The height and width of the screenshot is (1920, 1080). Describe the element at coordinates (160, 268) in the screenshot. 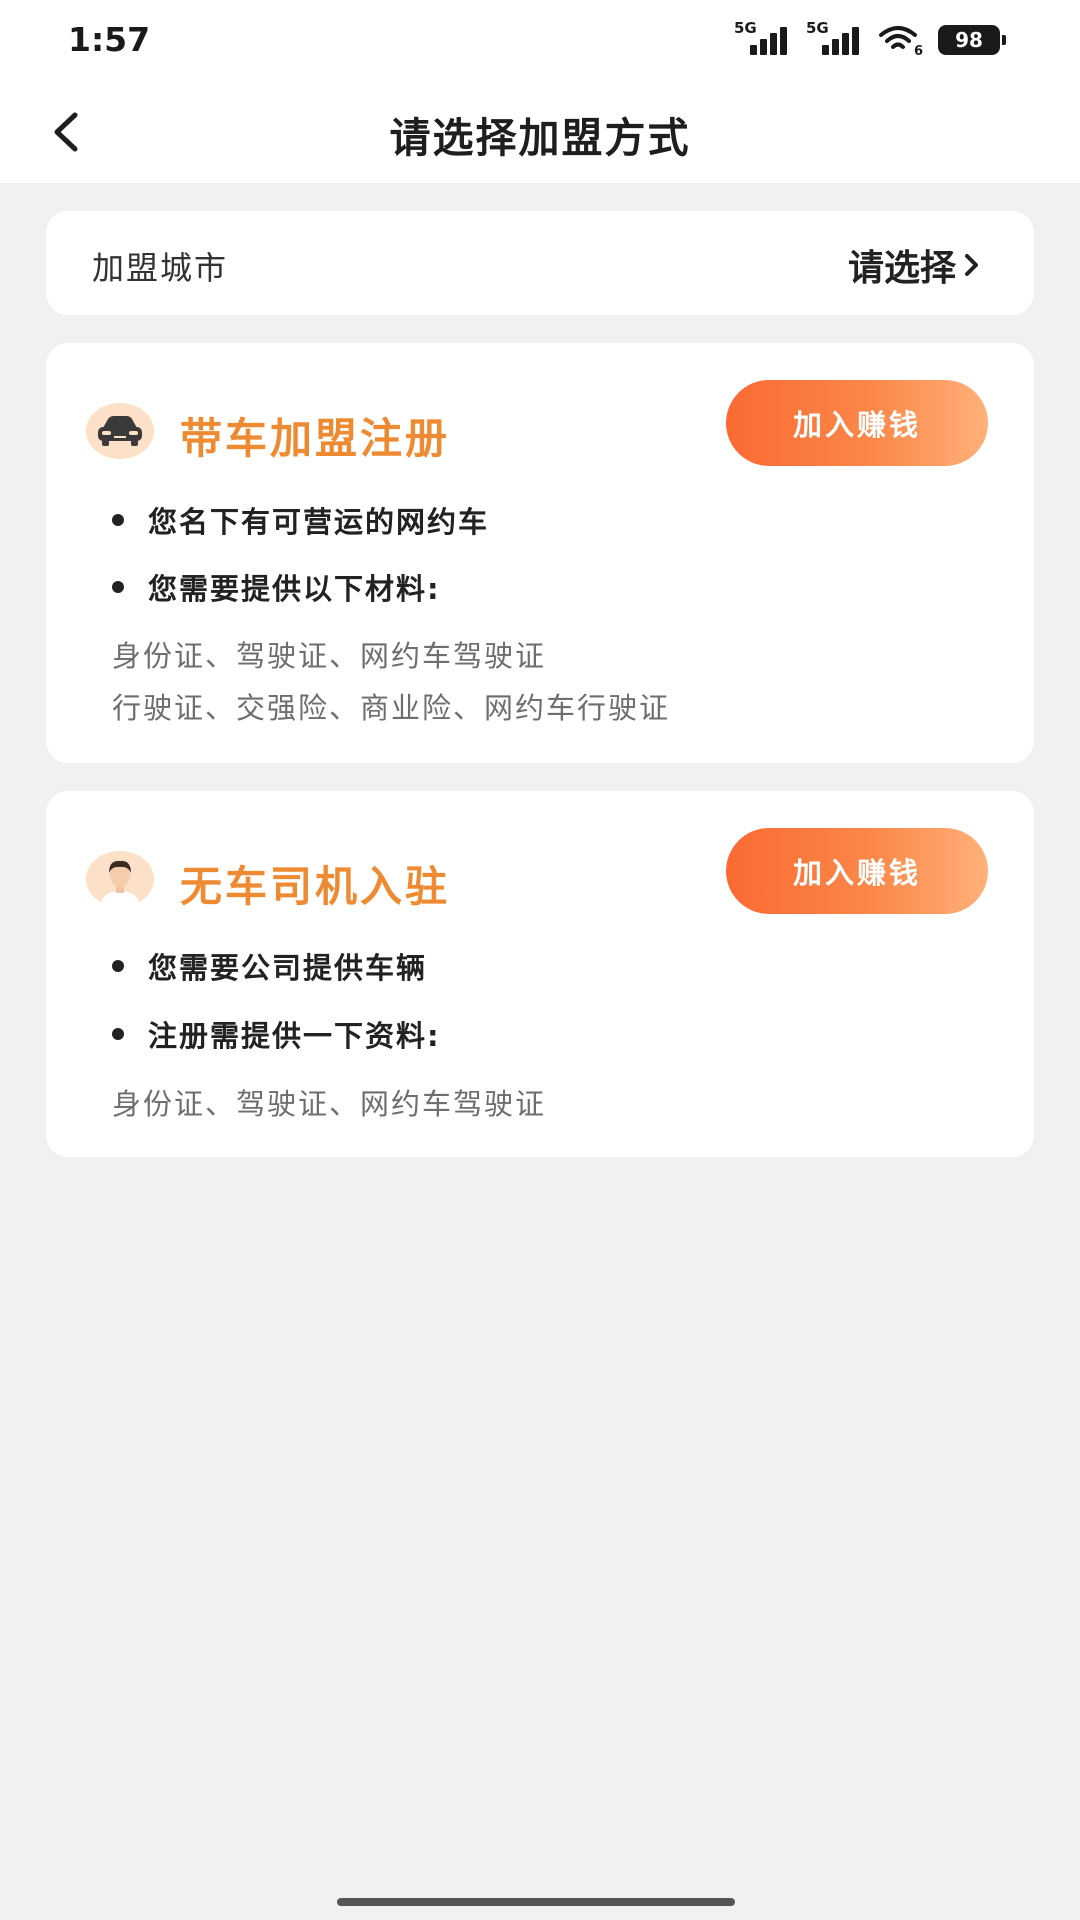

I see `city-label: 加盟城市` at that location.